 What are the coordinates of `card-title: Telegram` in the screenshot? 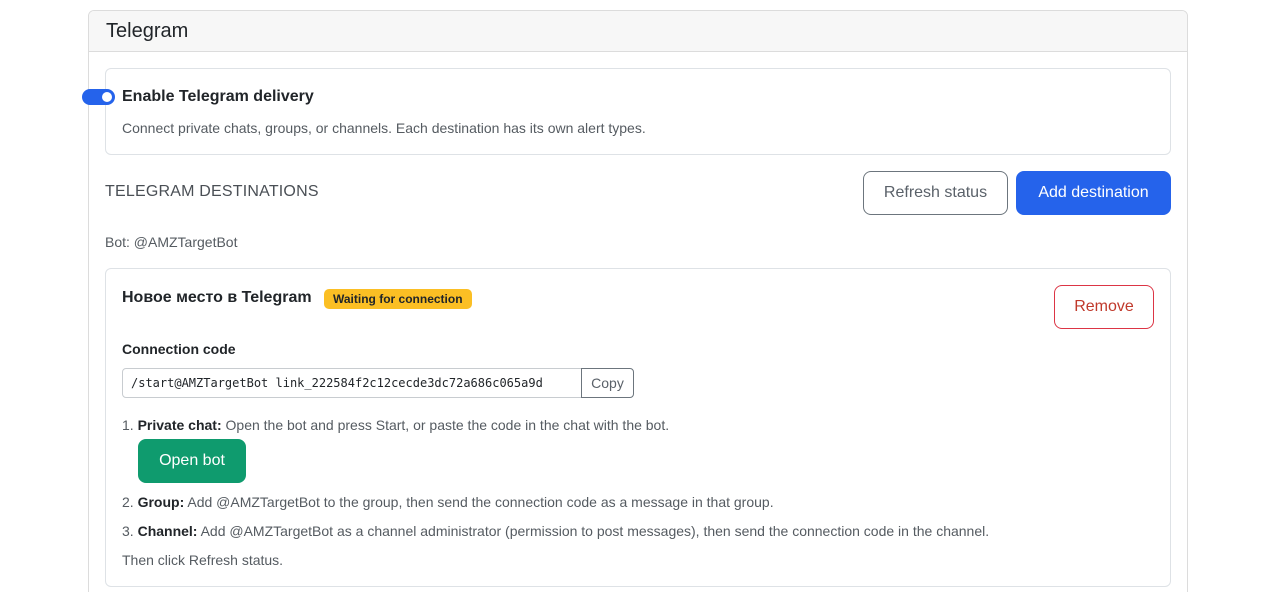 It's located at (147, 30).